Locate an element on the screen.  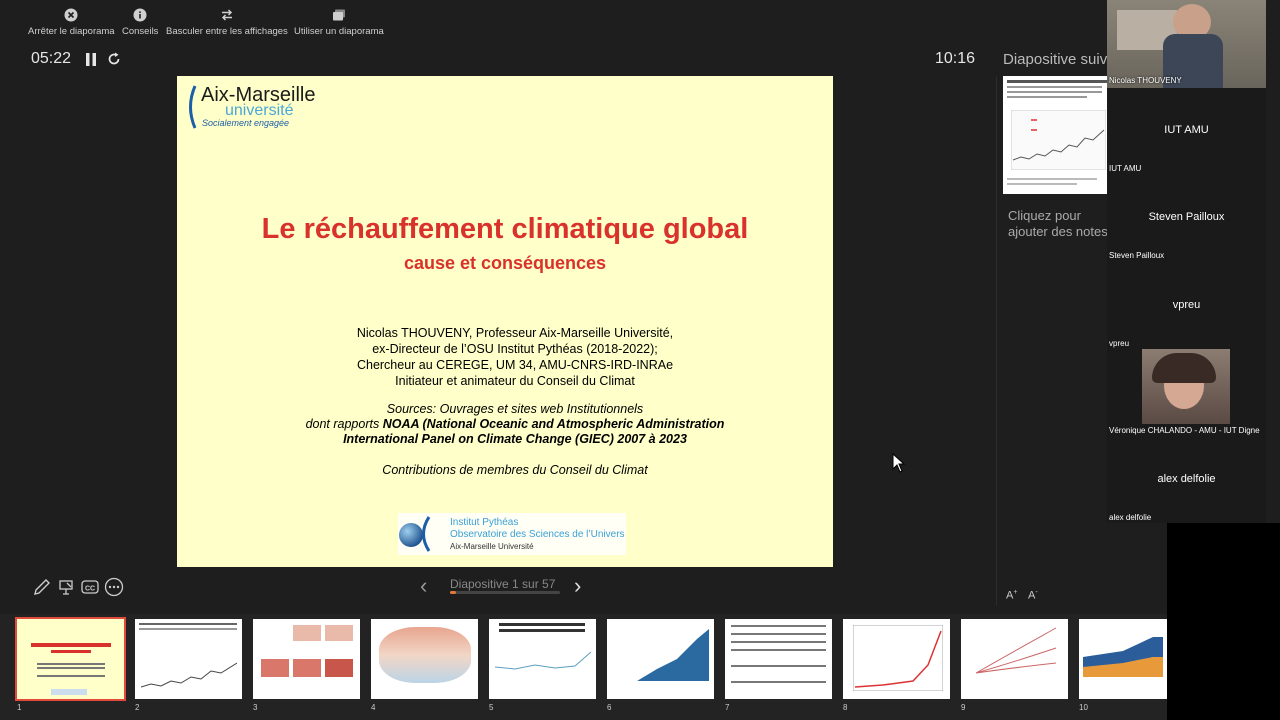
use-slideshow-label: Utiliser un diaporama is located at coordinates (339, 31).